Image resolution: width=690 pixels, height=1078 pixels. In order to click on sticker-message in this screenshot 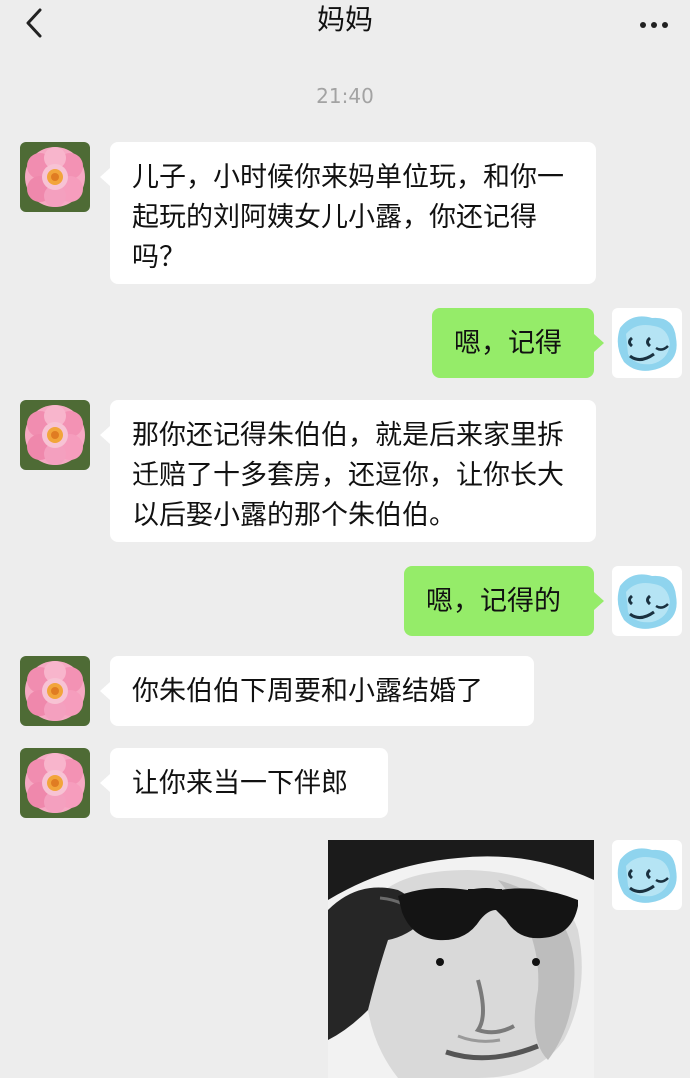, I will do `click(461, 959)`.